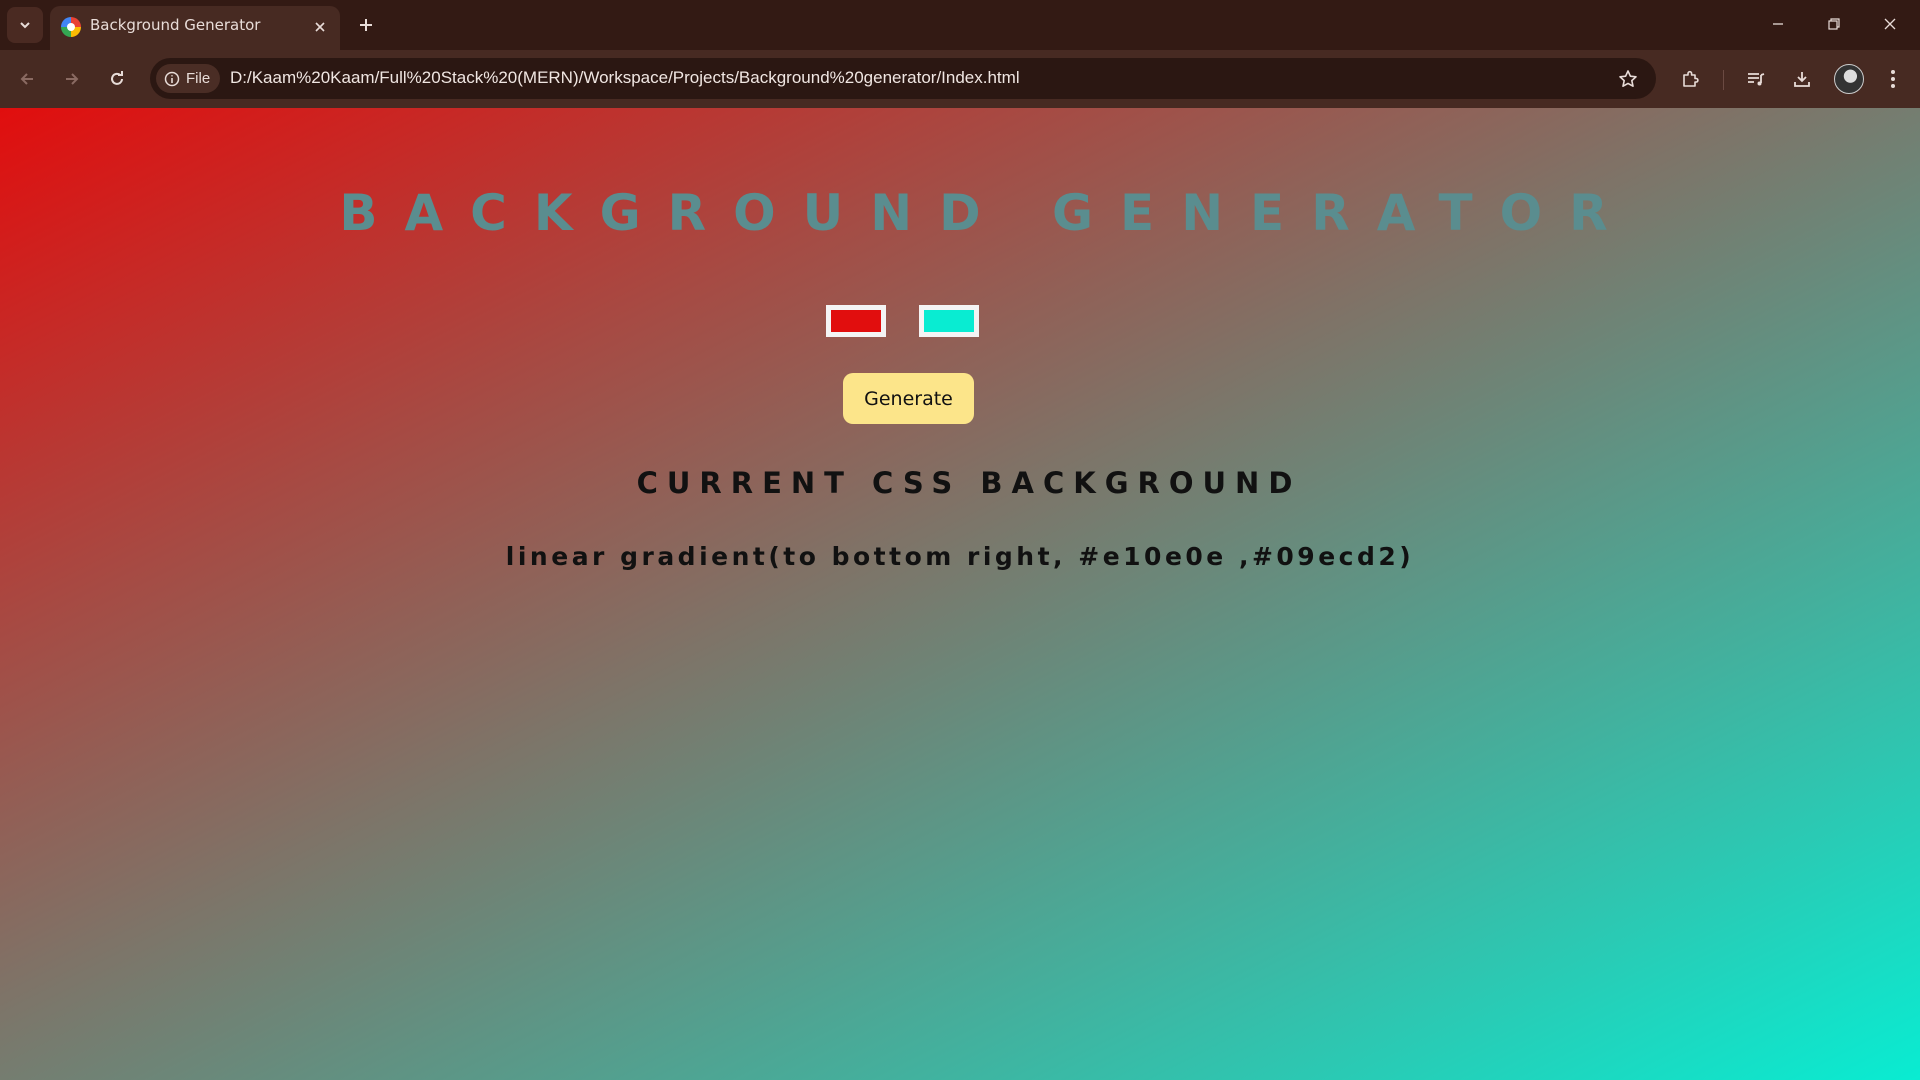 Image resolution: width=1920 pixels, height=1080 pixels. I want to click on close-window-button, so click(1890, 24).